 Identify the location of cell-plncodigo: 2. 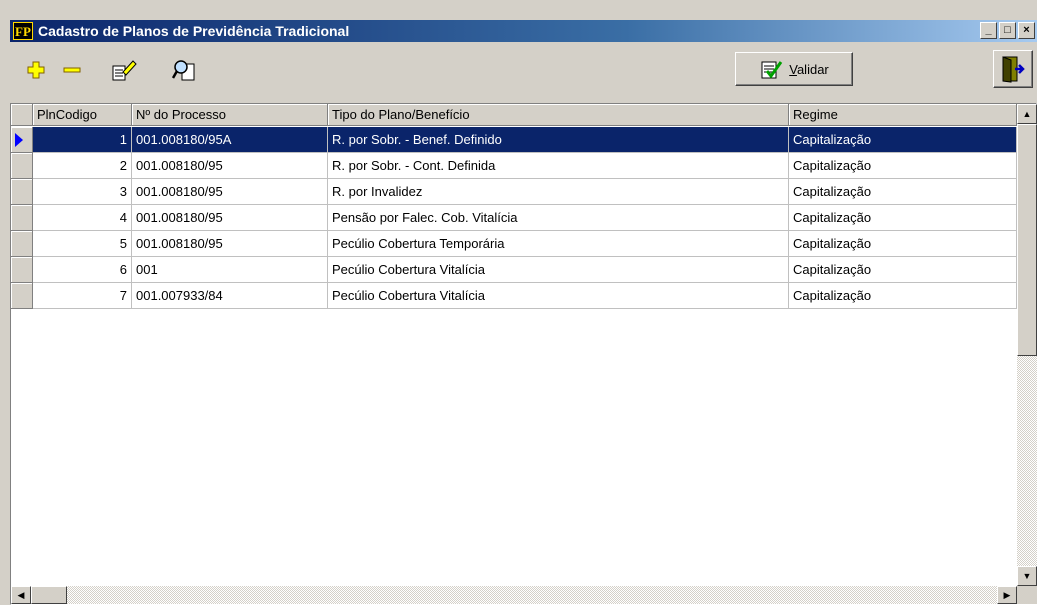
(82, 166).